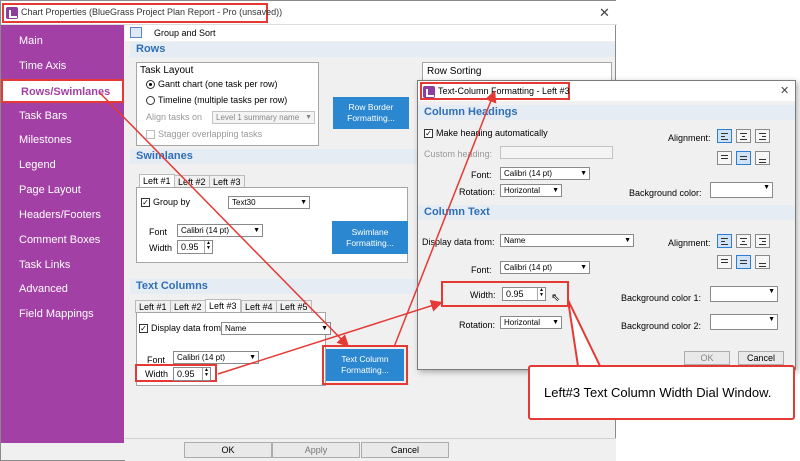 This screenshot has height=461, width=800. I want to click on column-headings-section-header: Column Headings, so click(606, 112).